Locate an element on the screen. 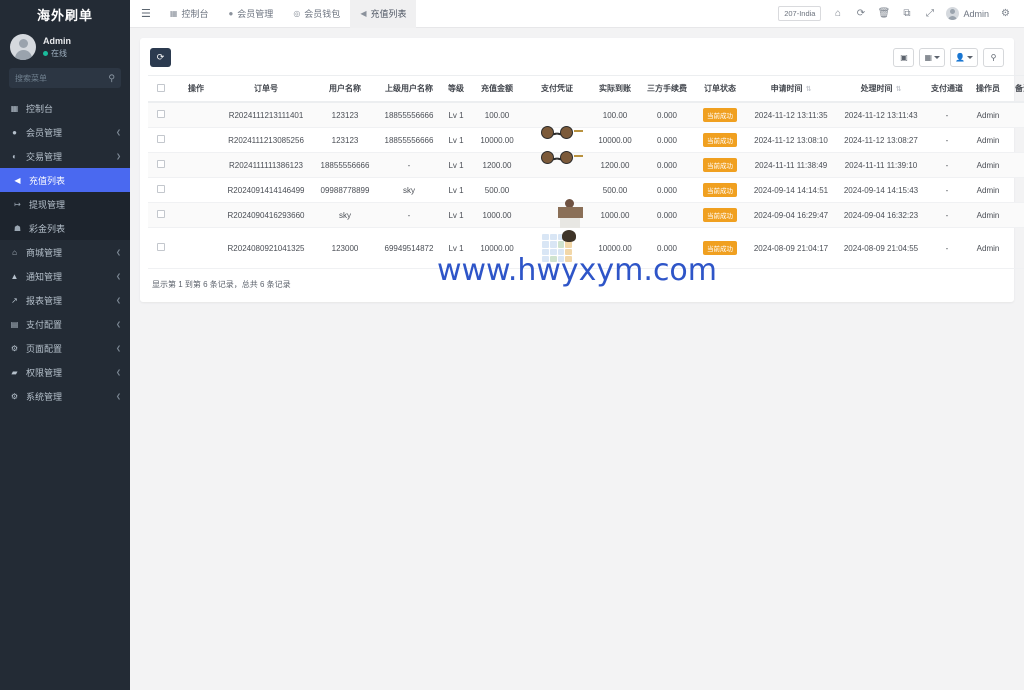 This screenshot has height=690, width=1024. sidebar-item-8: ↗ 报表管理 ❮ is located at coordinates (65, 300).